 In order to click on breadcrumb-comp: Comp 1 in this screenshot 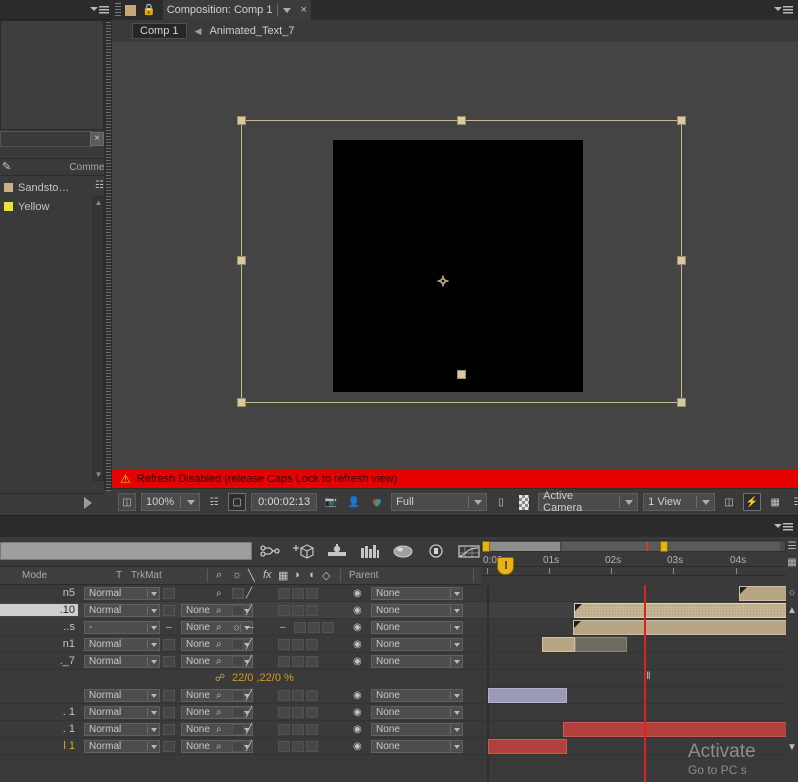, I will do `click(159, 31)`.